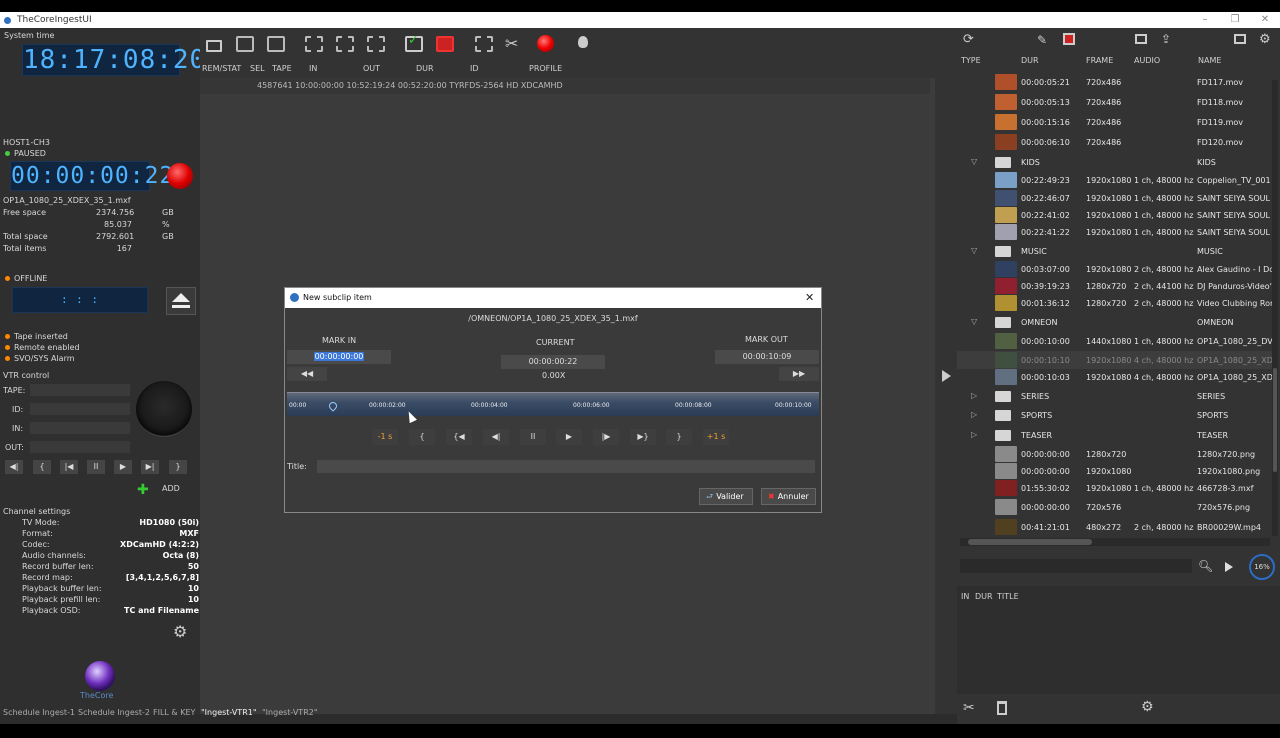 Image resolution: width=1280 pixels, height=738 pixels. Describe the element at coordinates (716, 437) in the screenshot. I see `plus-1s-button: +1 s` at that location.